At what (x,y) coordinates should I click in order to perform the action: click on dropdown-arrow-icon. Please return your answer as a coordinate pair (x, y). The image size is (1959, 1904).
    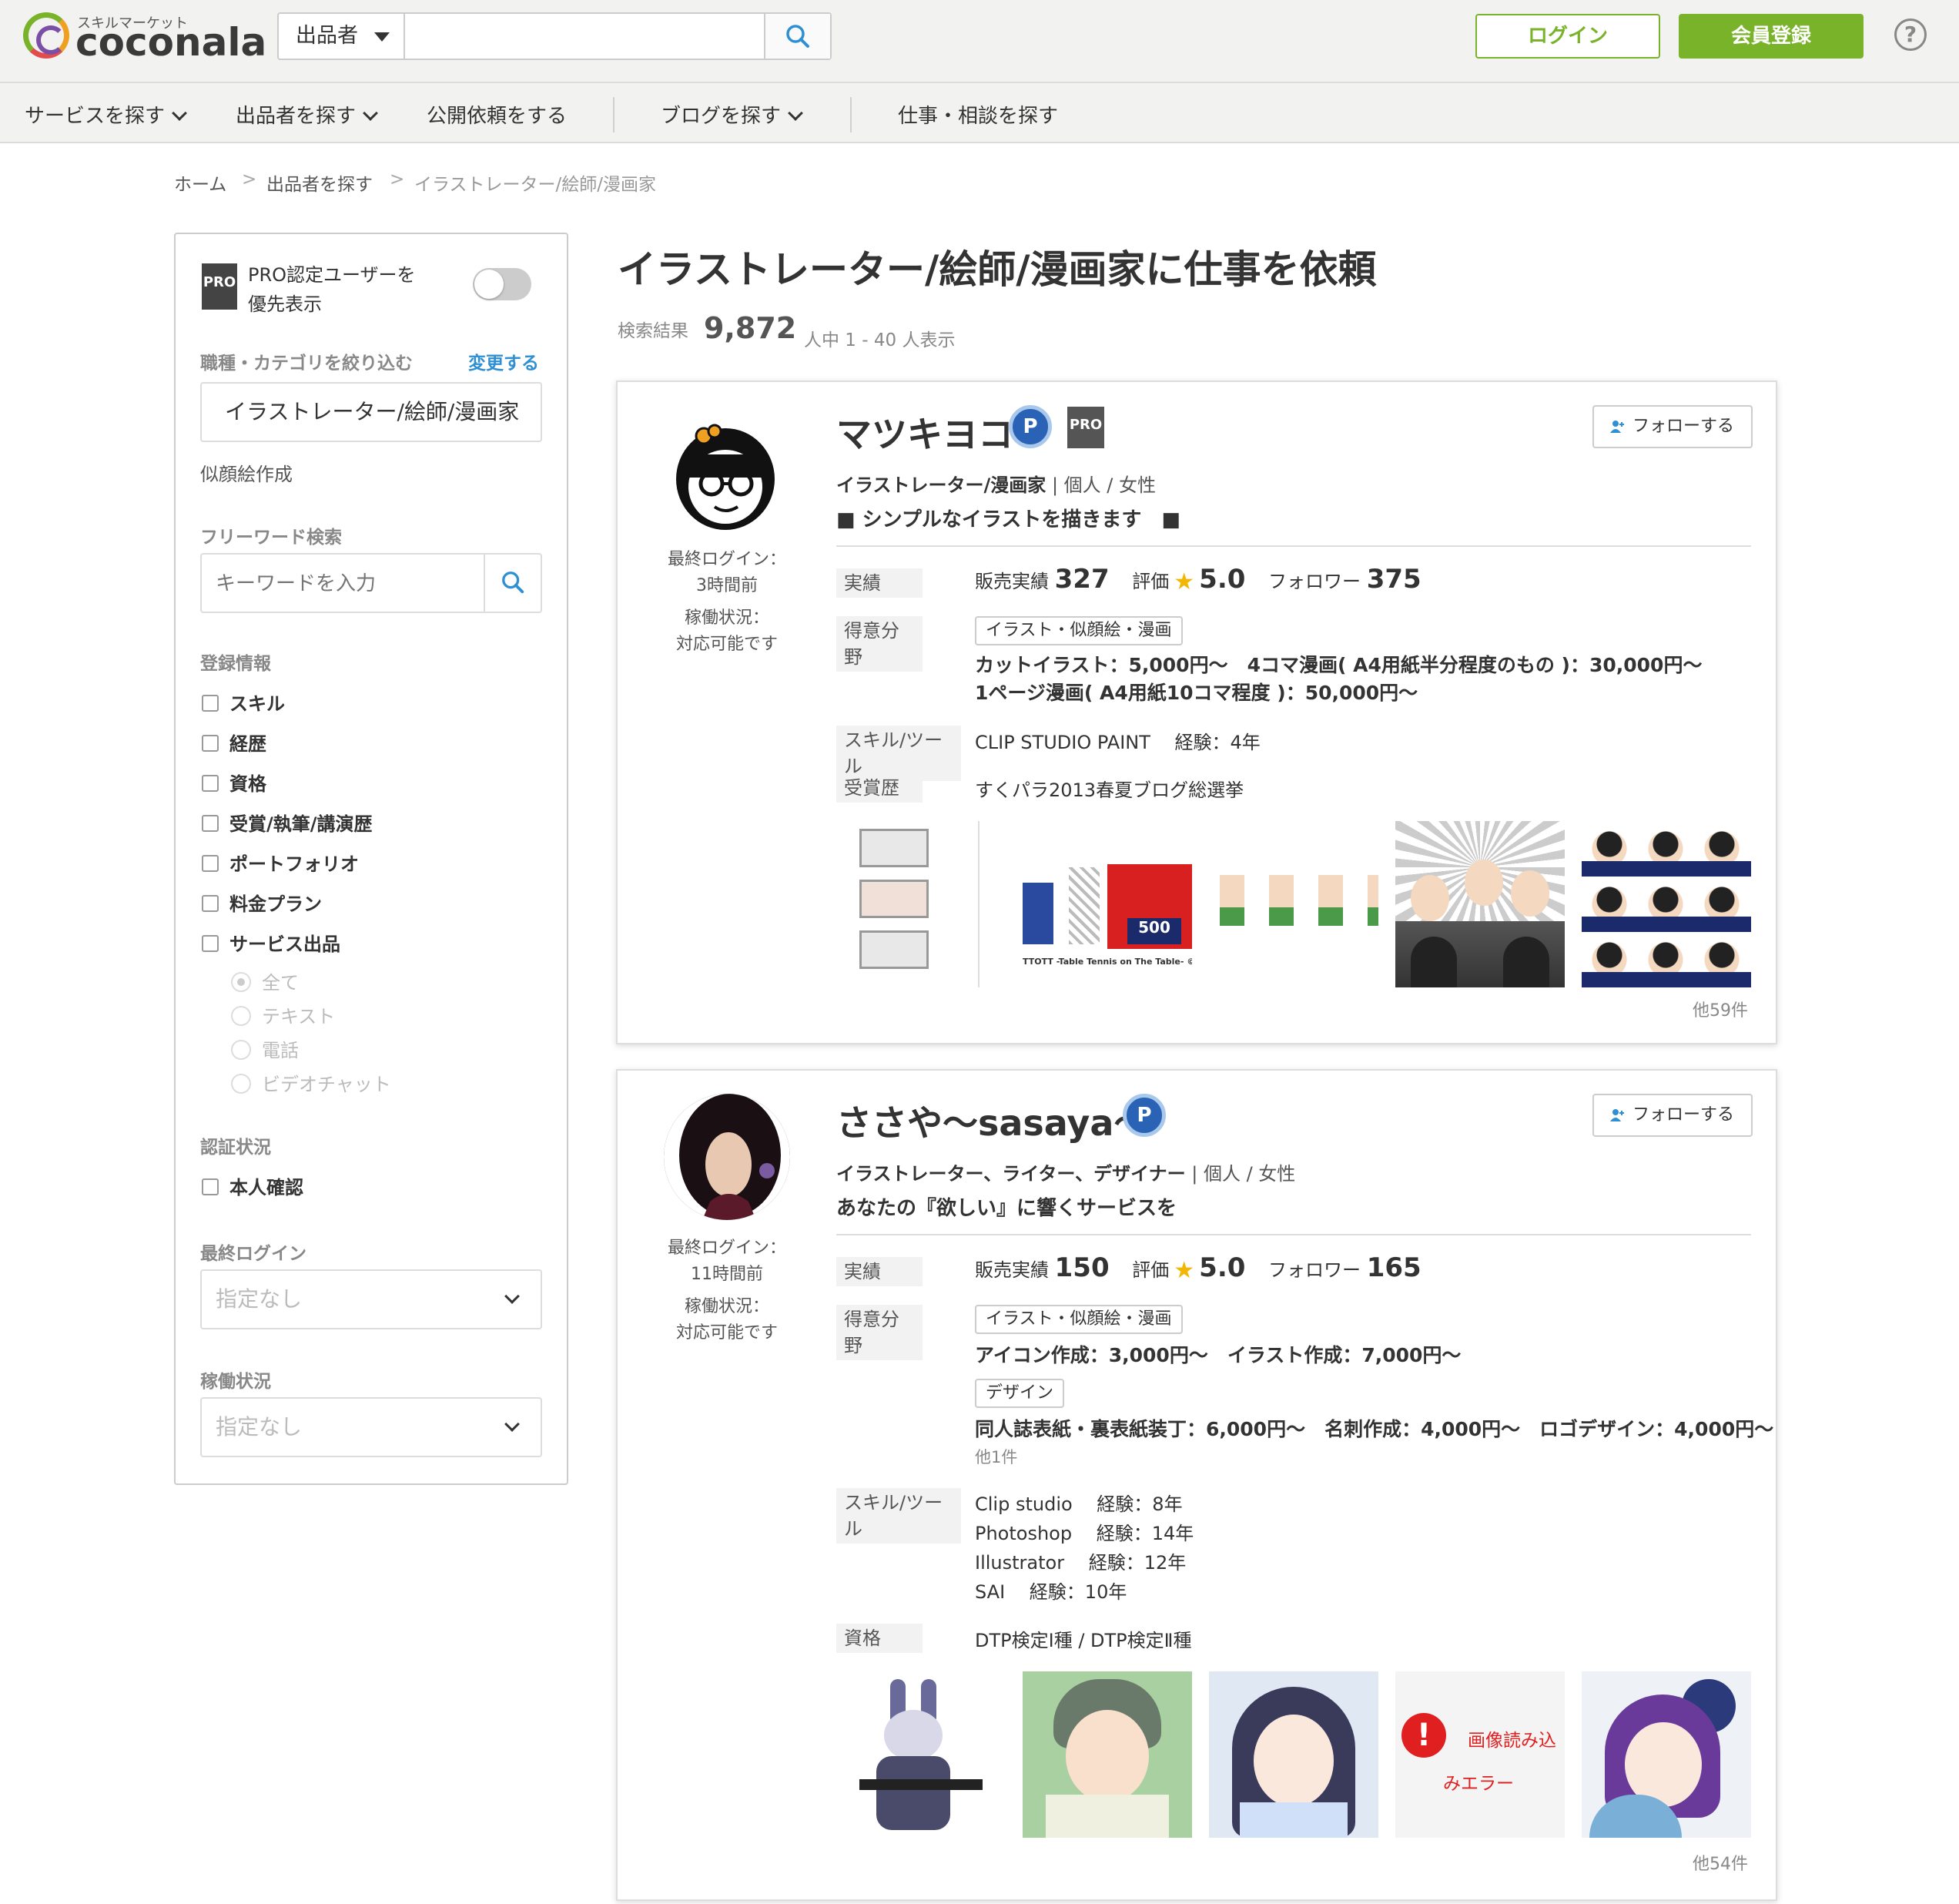
    Looking at the image, I should click on (382, 37).